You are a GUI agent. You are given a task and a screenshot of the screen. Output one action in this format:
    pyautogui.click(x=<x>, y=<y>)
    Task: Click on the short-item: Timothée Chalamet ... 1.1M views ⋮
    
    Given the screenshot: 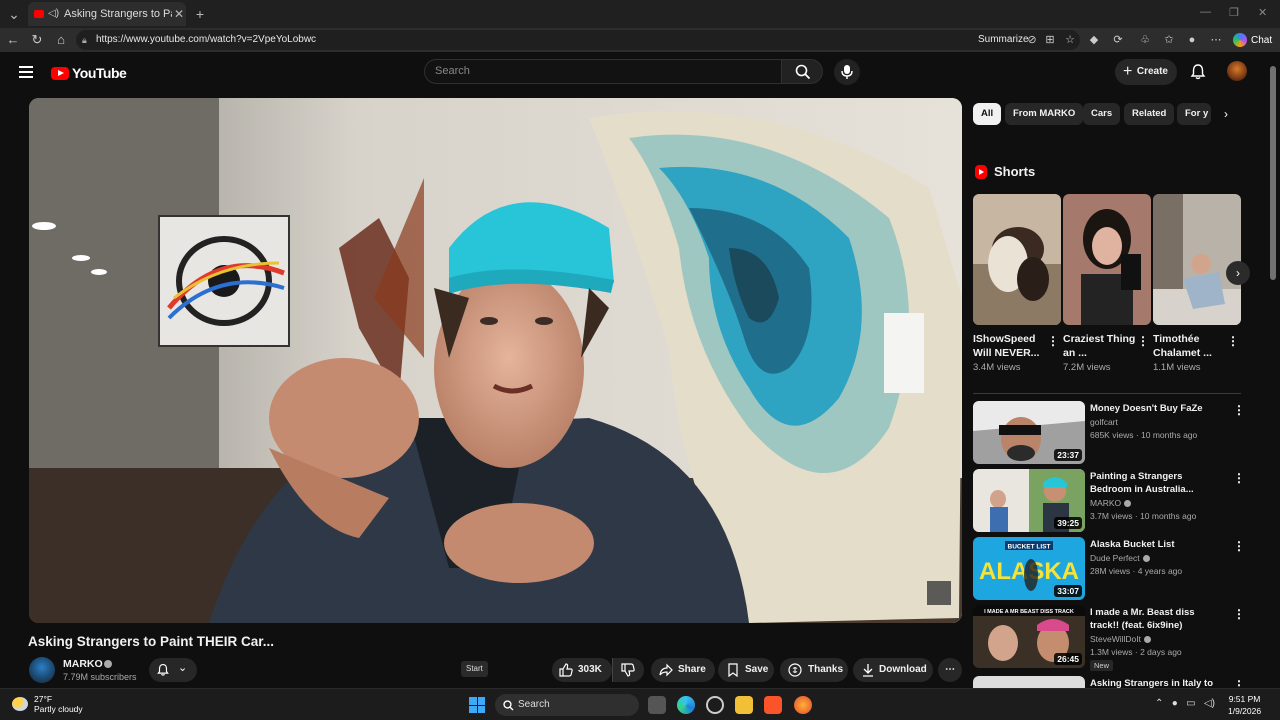 What is the action you would take?
    pyautogui.click(x=1197, y=283)
    